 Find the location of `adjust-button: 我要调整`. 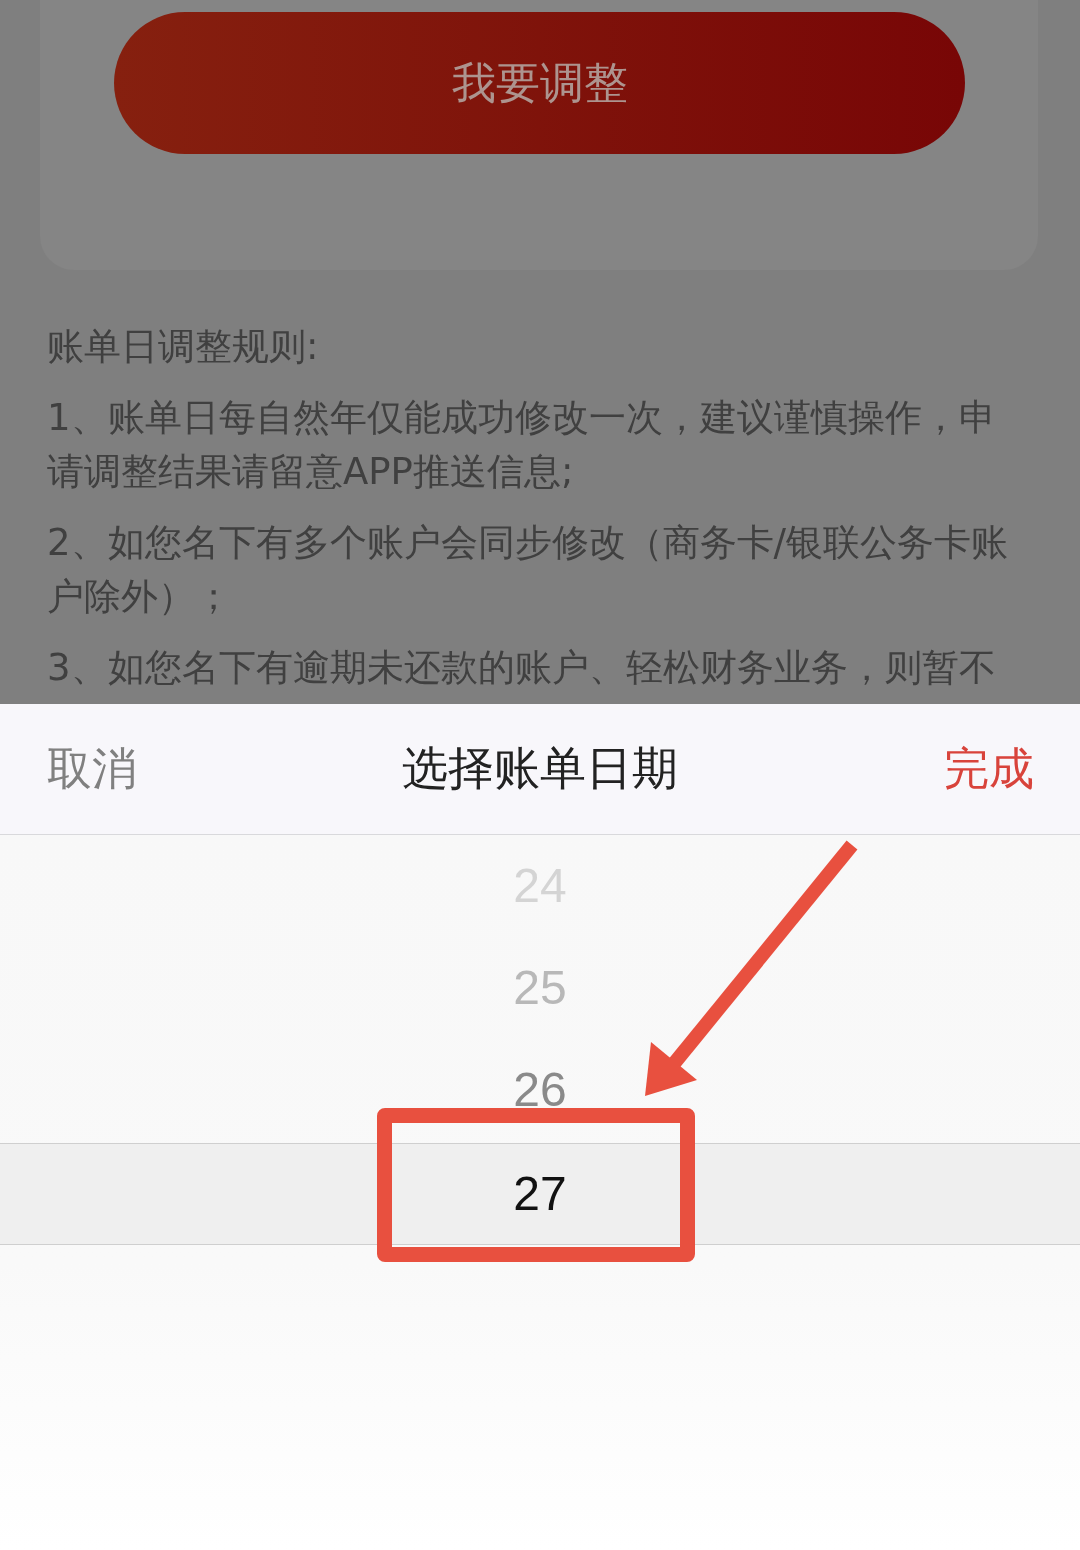

adjust-button: 我要调整 is located at coordinates (539, 83).